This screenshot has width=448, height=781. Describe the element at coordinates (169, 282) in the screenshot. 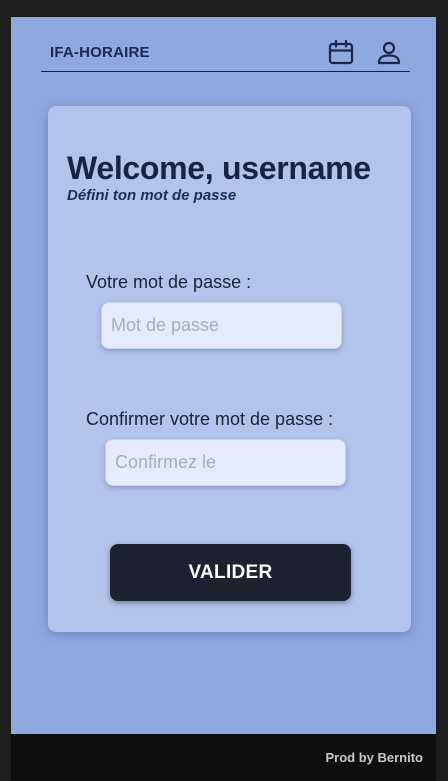

I see `password-label: Votre mot de passe :` at that location.